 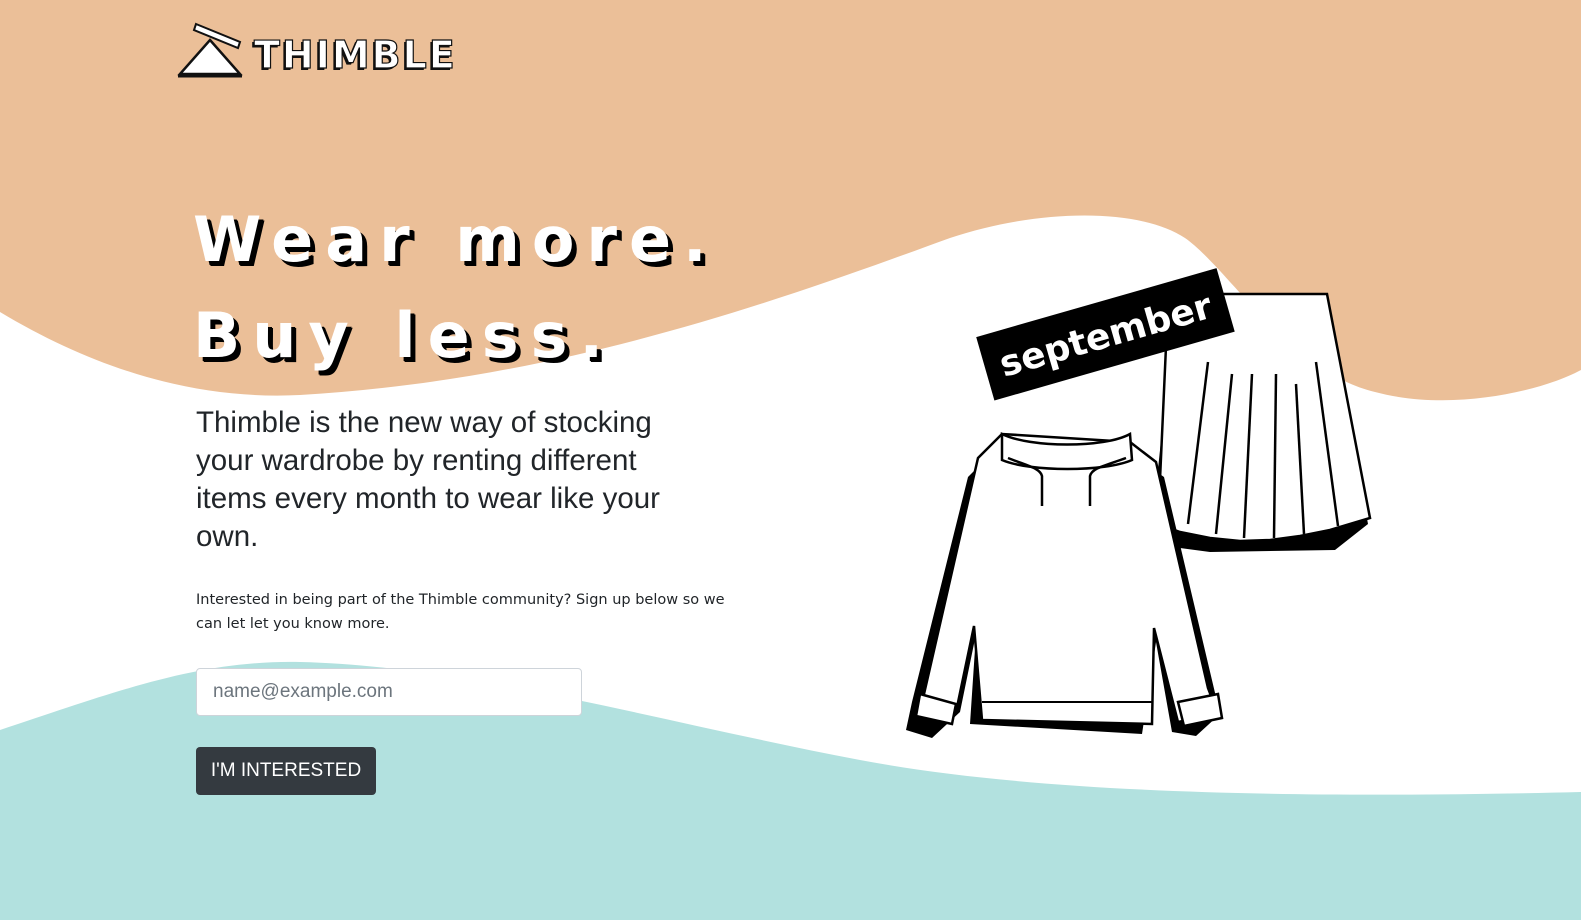 I want to click on thimble-logo-icon, so click(x=210, y=50).